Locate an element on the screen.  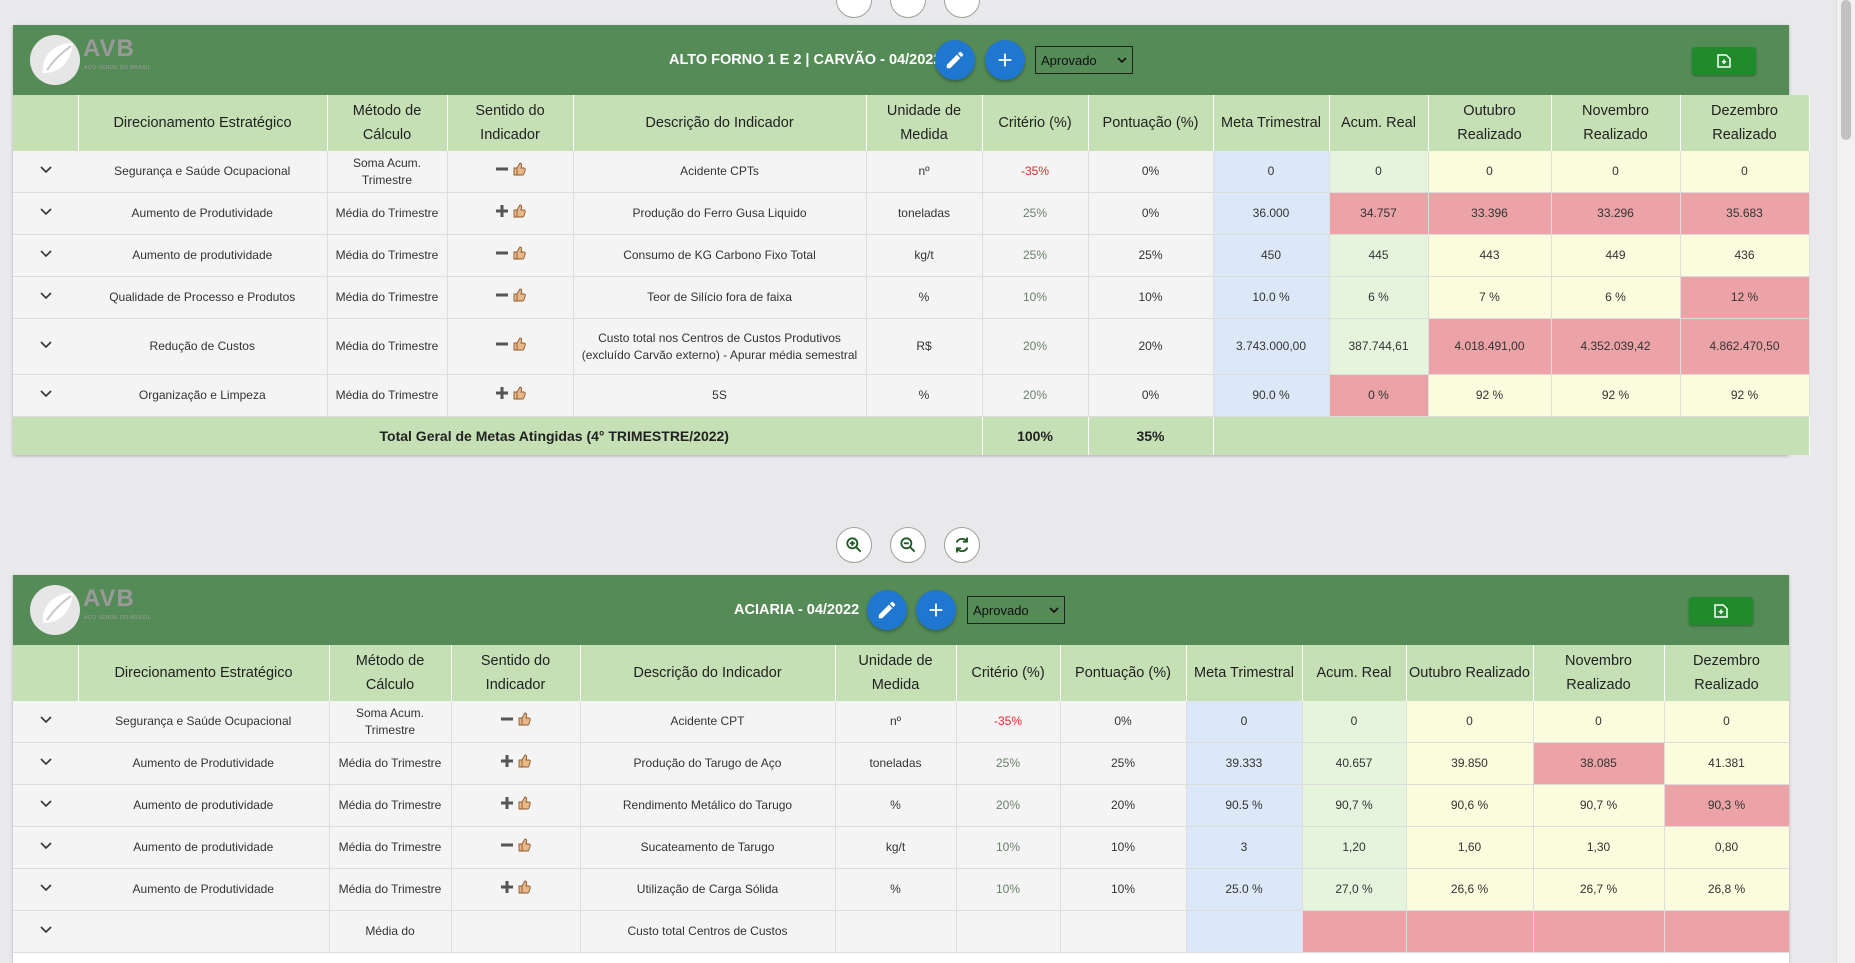
plus-icon is located at coordinates (936, 610).